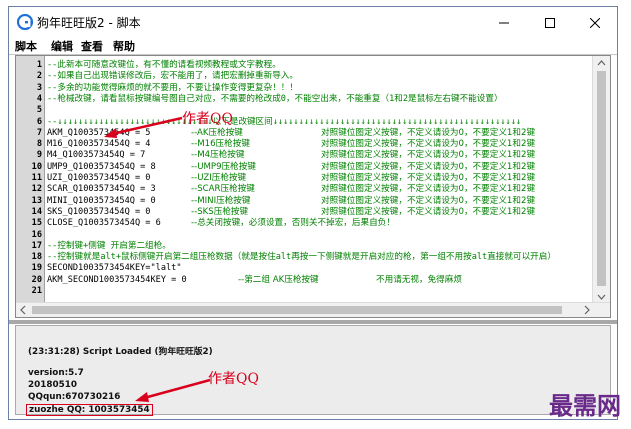  I want to click on code-text: UZI_Q1003573454Q = 0, so click(99, 178).